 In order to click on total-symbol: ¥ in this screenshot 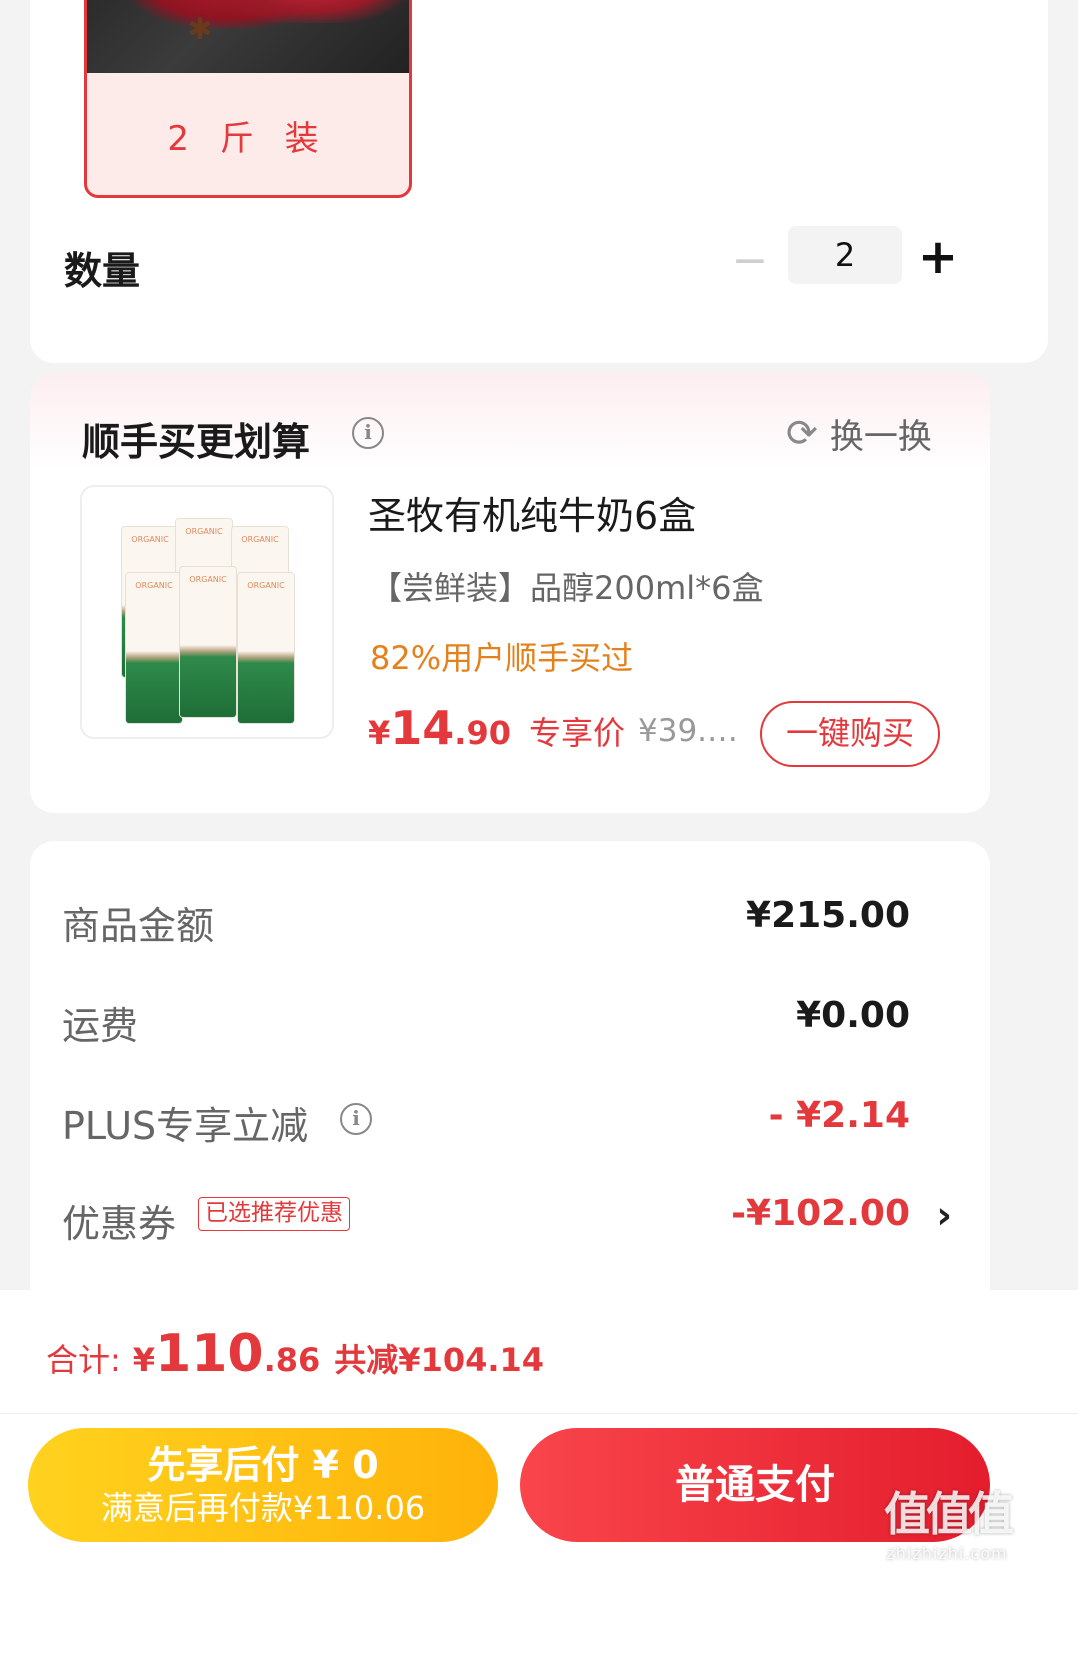, I will do `click(144, 1360)`.